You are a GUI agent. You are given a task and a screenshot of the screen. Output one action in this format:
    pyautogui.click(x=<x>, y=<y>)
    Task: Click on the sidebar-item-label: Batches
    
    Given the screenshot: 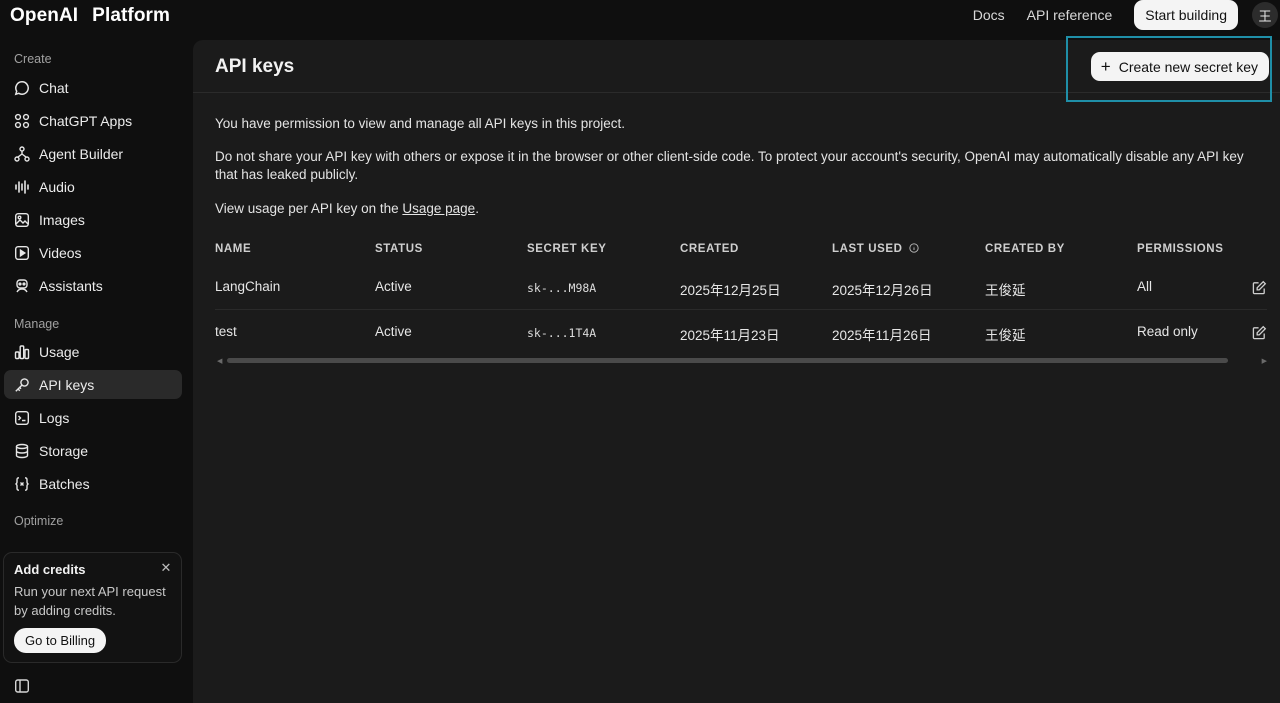 What is the action you would take?
    pyautogui.click(x=64, y=483)
    